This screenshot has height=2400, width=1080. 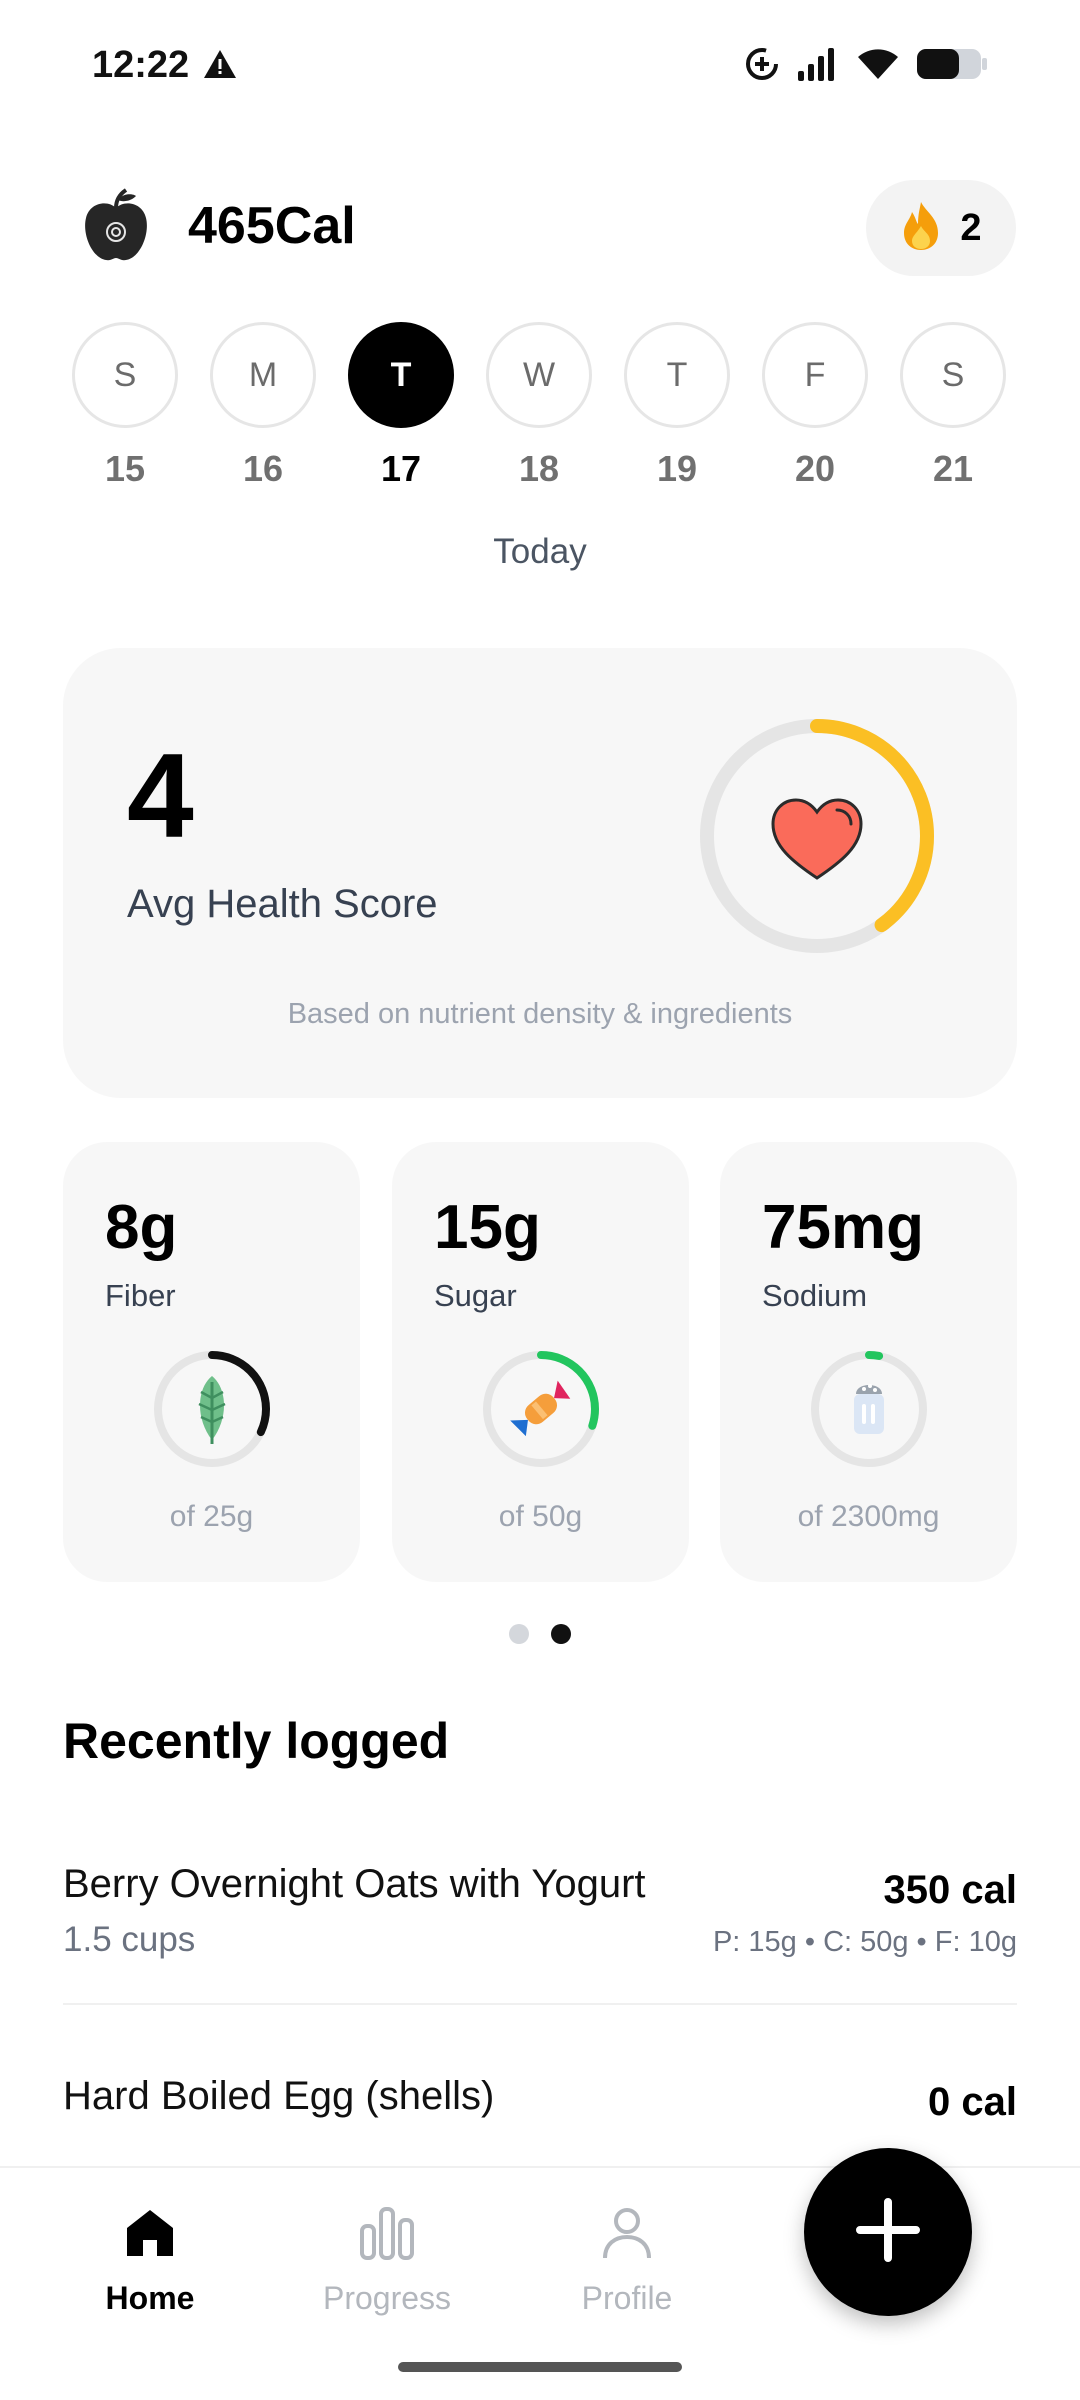 I want to click on fiber-label: Fiber, so click(x=140, y=1295).